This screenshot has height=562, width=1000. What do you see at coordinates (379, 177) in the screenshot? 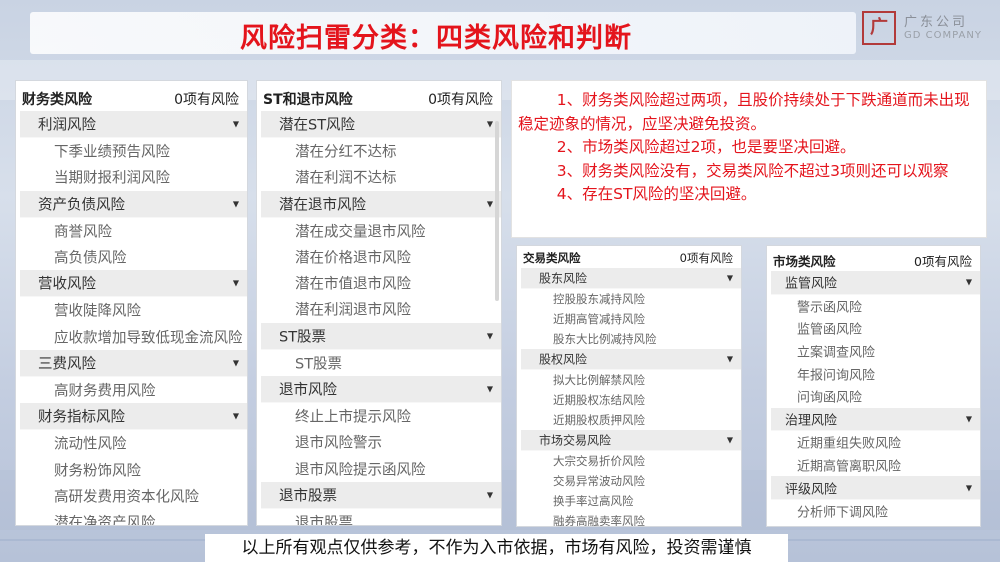
I see `risk-item-row: 潜在利润不达标` at bounding box center [379, 177].